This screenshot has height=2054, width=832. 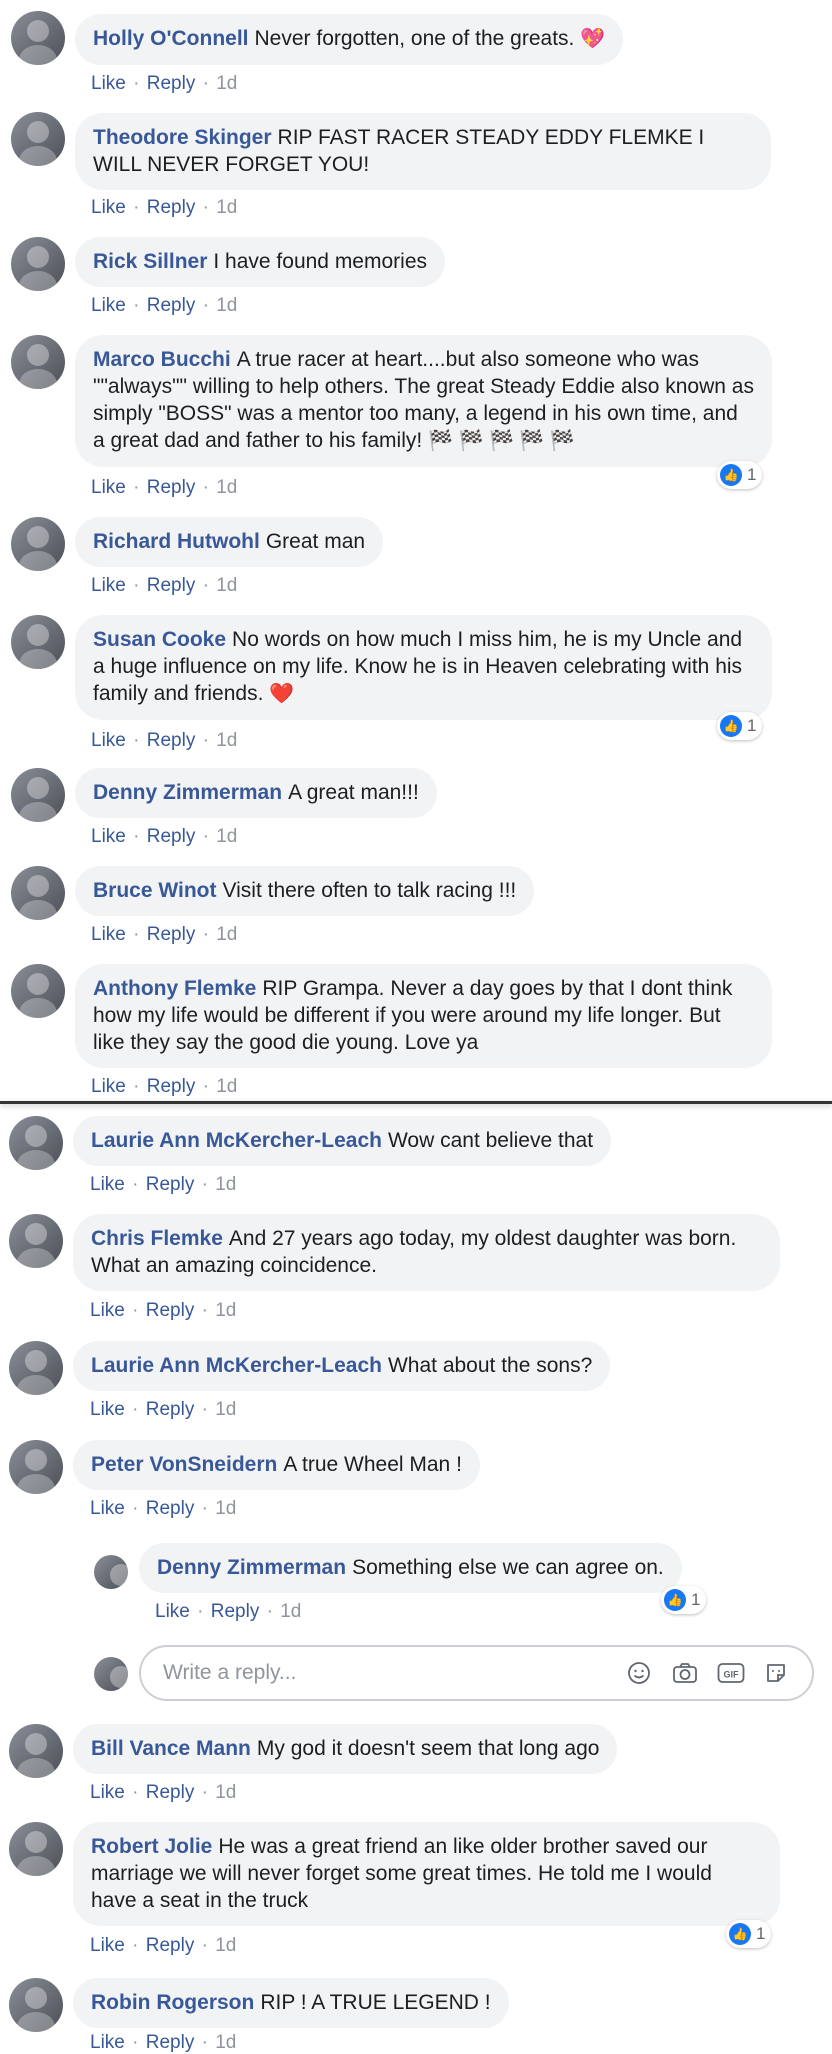 What do you see at coordinates (162, 359) in the screenshot?
I see `comment-author-link: Marco Bucchi` at bounding box center [162, 359].